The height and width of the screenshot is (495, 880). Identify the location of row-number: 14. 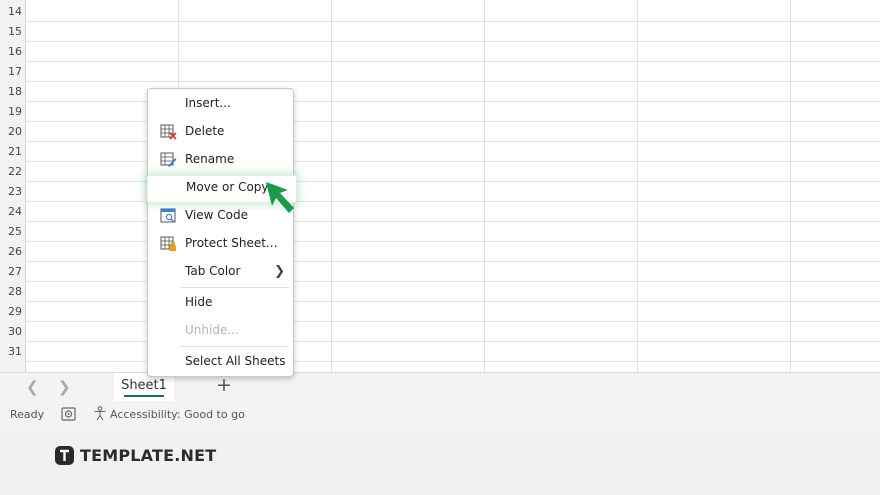
(12, 12).